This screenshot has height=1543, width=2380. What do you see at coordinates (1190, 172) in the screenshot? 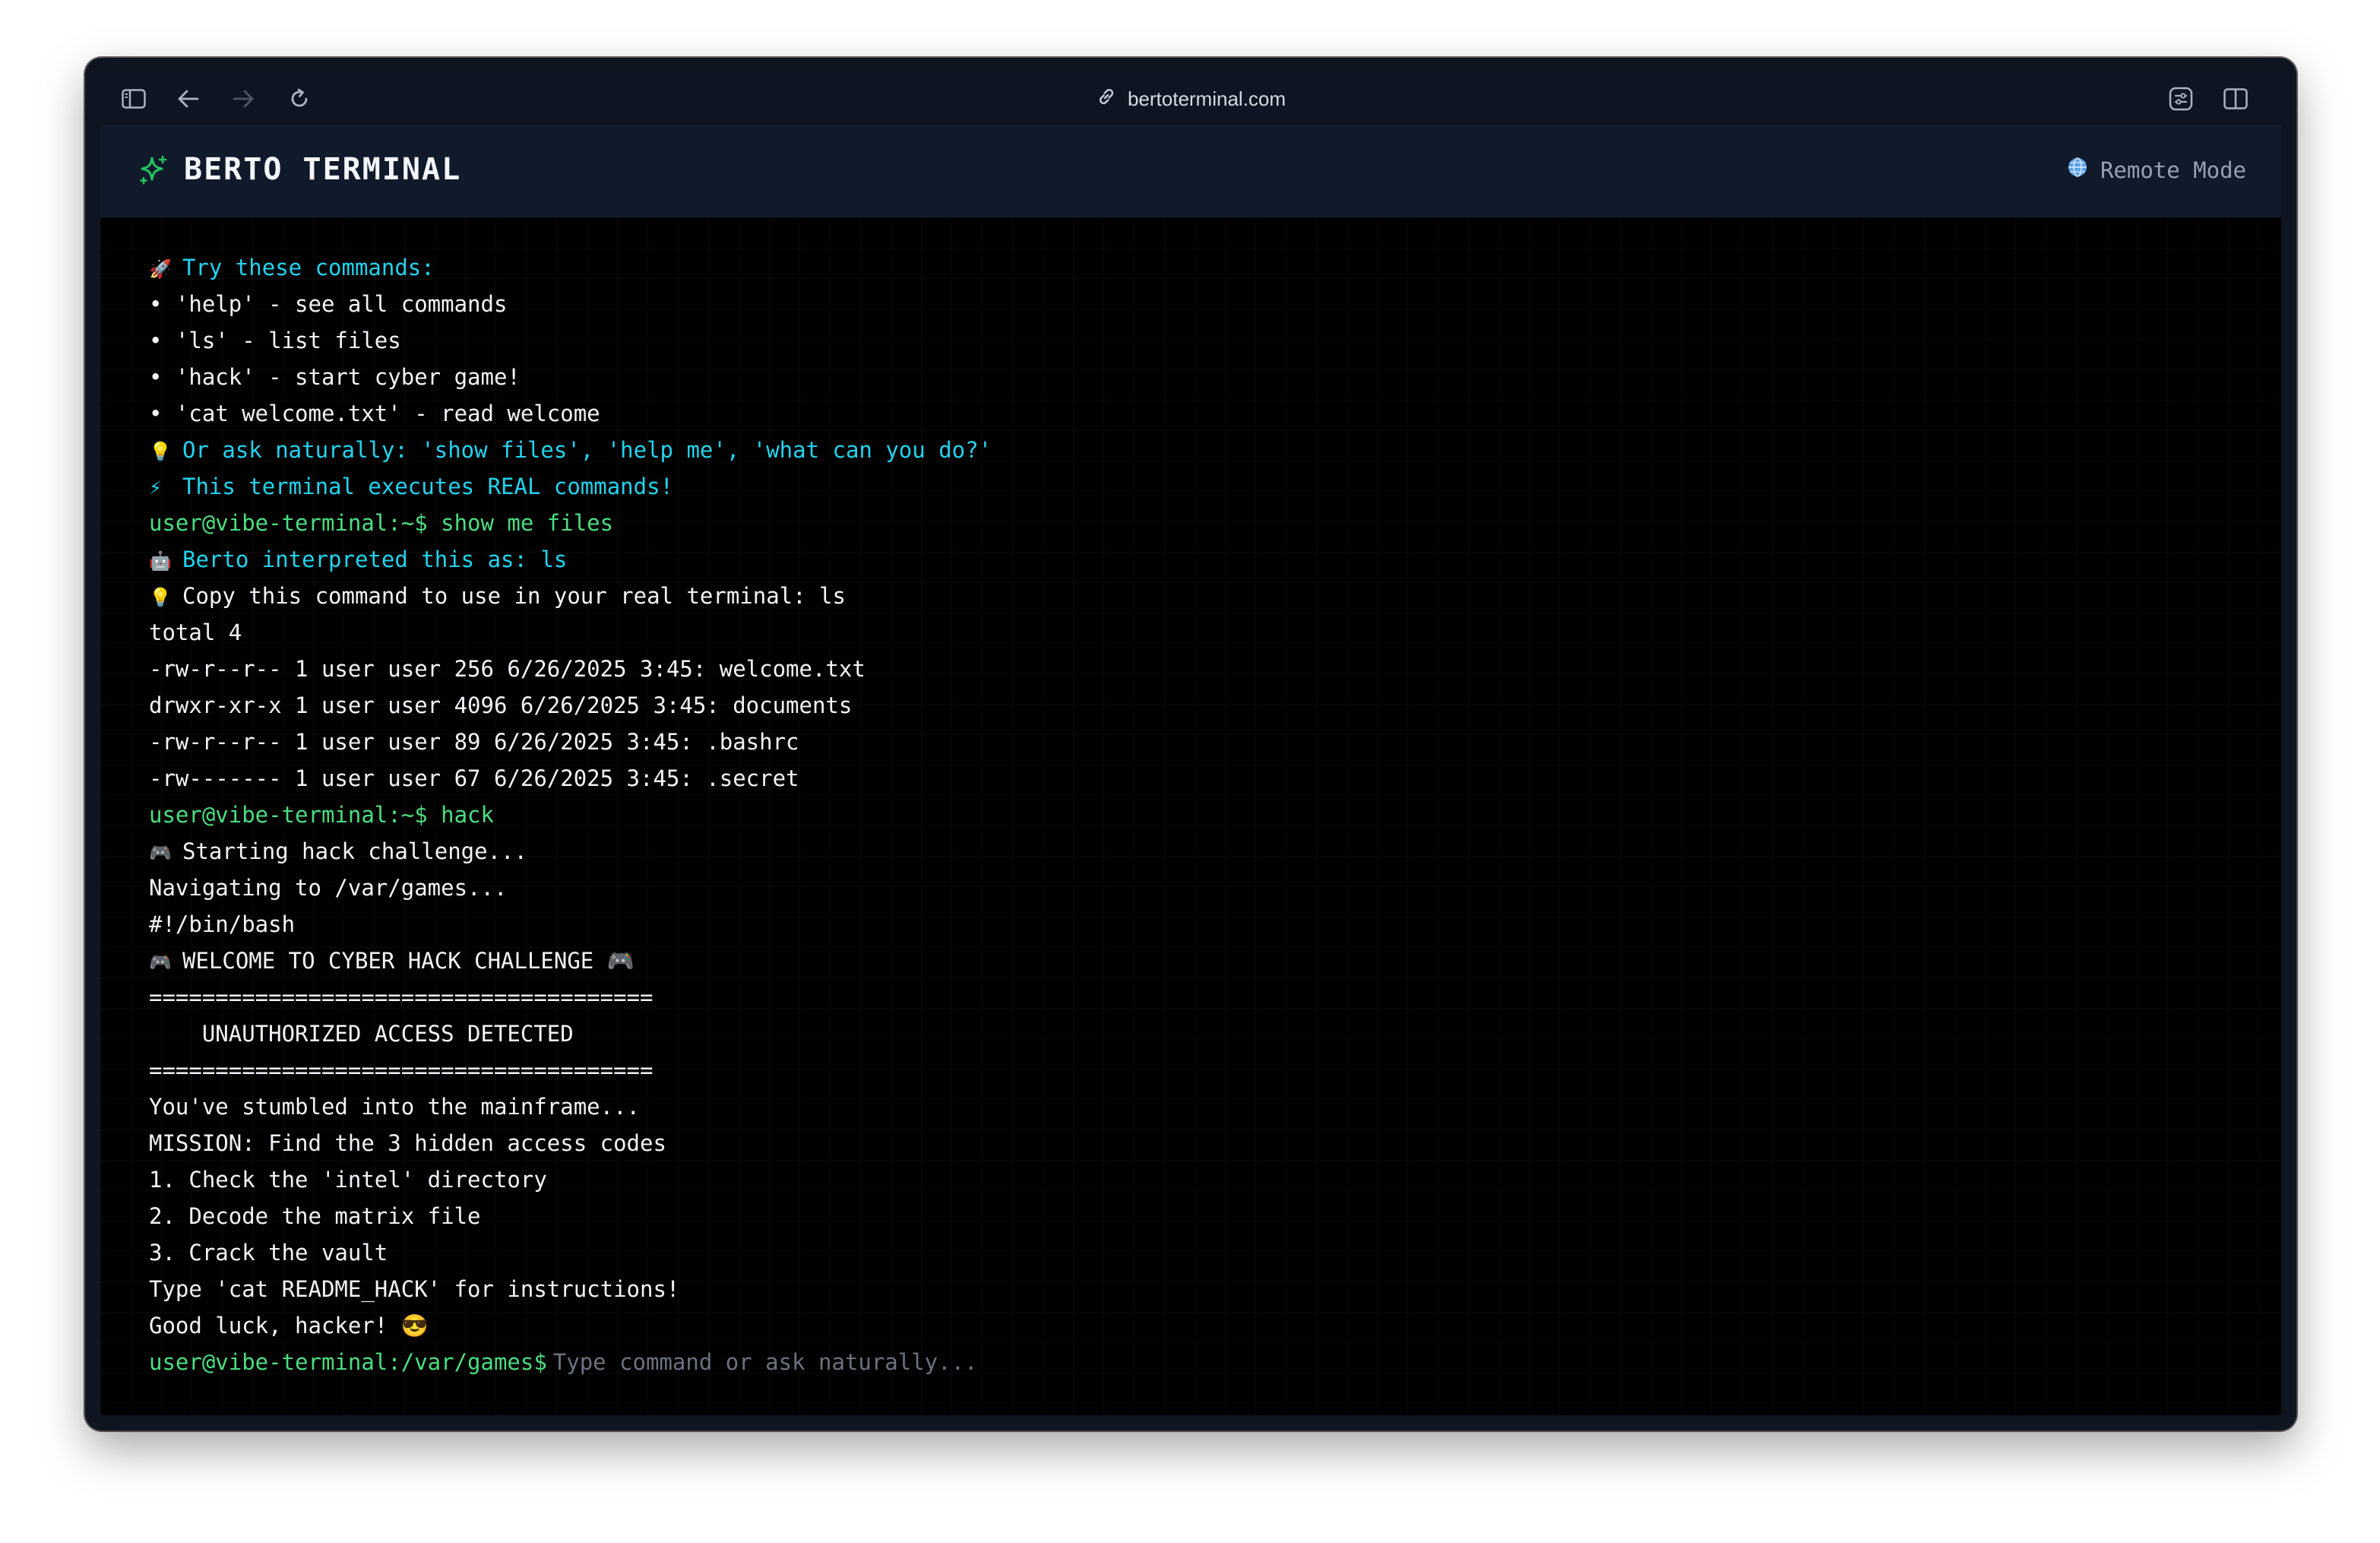
I see `app-header: BERTO TERMINAL Remote Mode` at bounding box center [1190, 172].